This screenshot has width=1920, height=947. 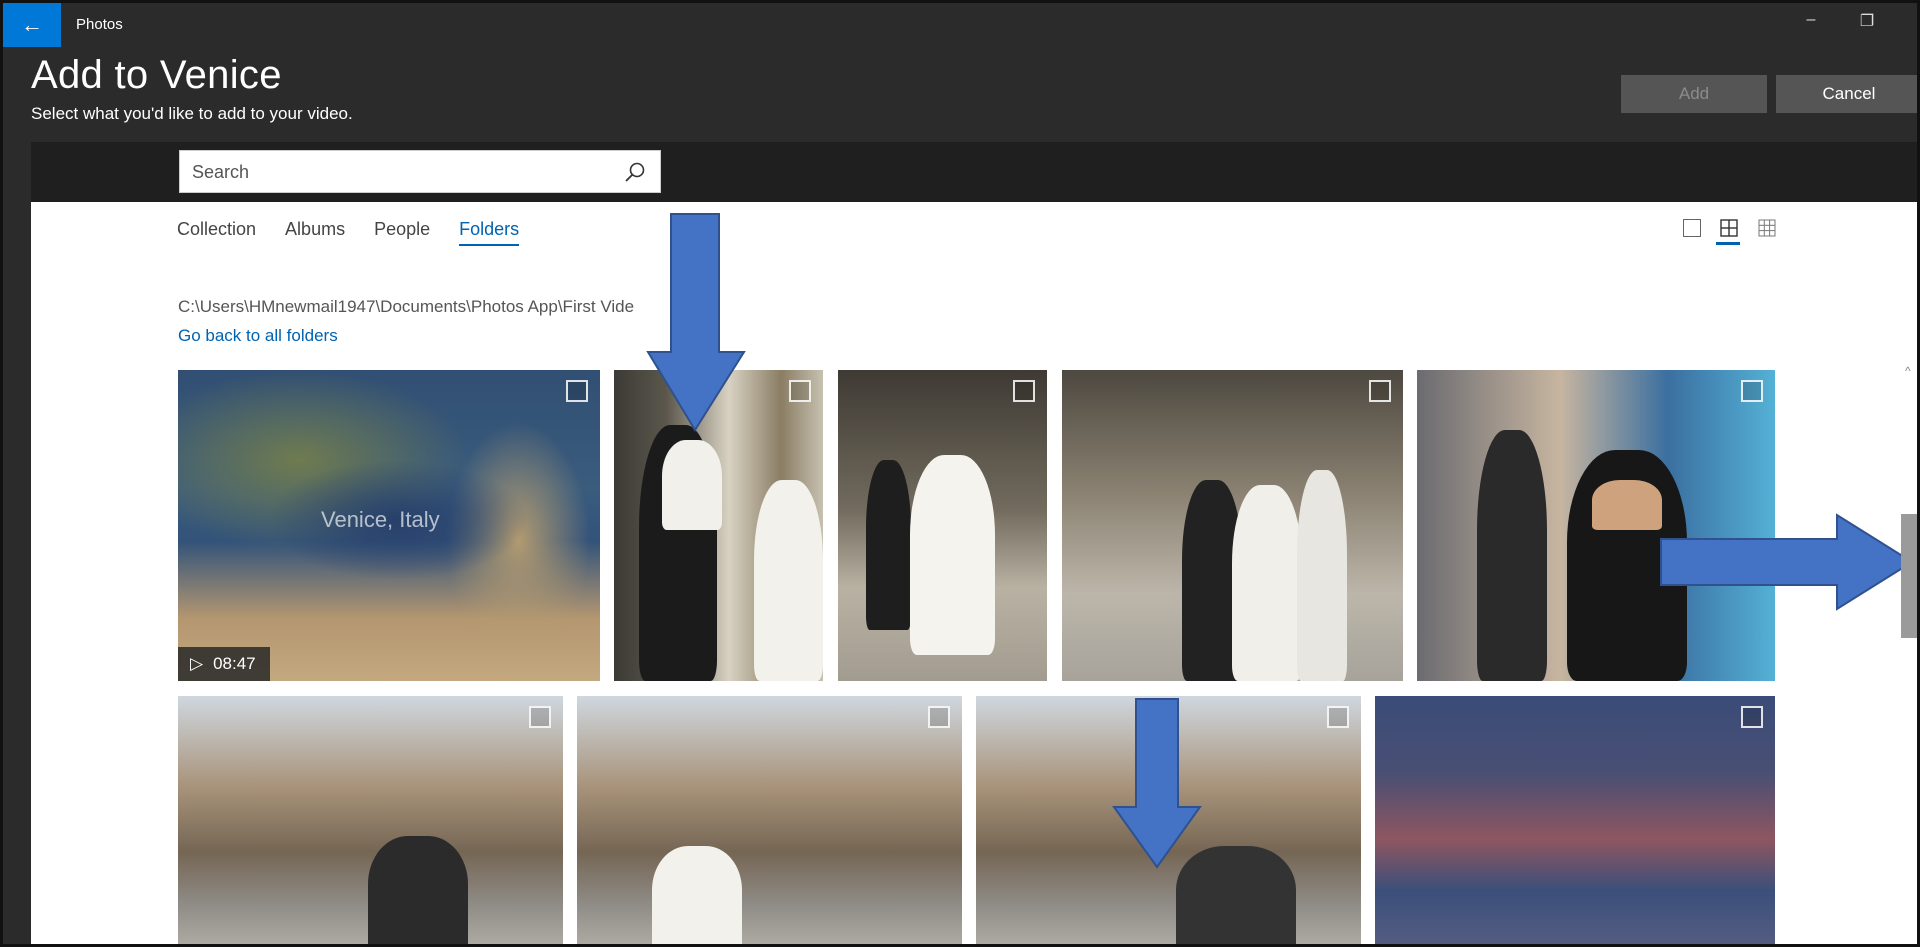 I want to click on large-tile-icon, so click(x=1692, y=228).